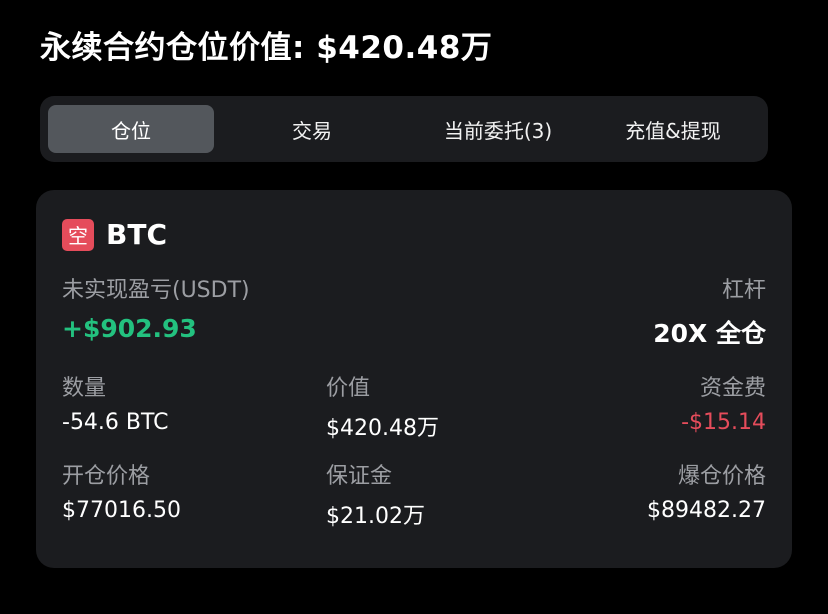 This screenshot has height=614, width=828. I want to click on position-symbol: BTC, so click(136, 234).